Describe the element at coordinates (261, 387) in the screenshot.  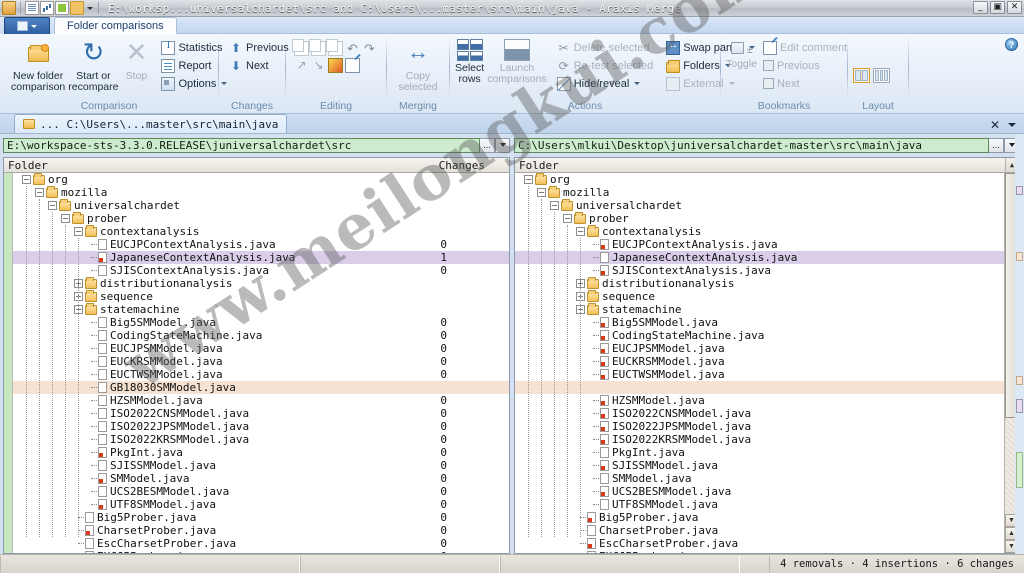
I see `tree-row: GB18030SMModel.java` at that location.